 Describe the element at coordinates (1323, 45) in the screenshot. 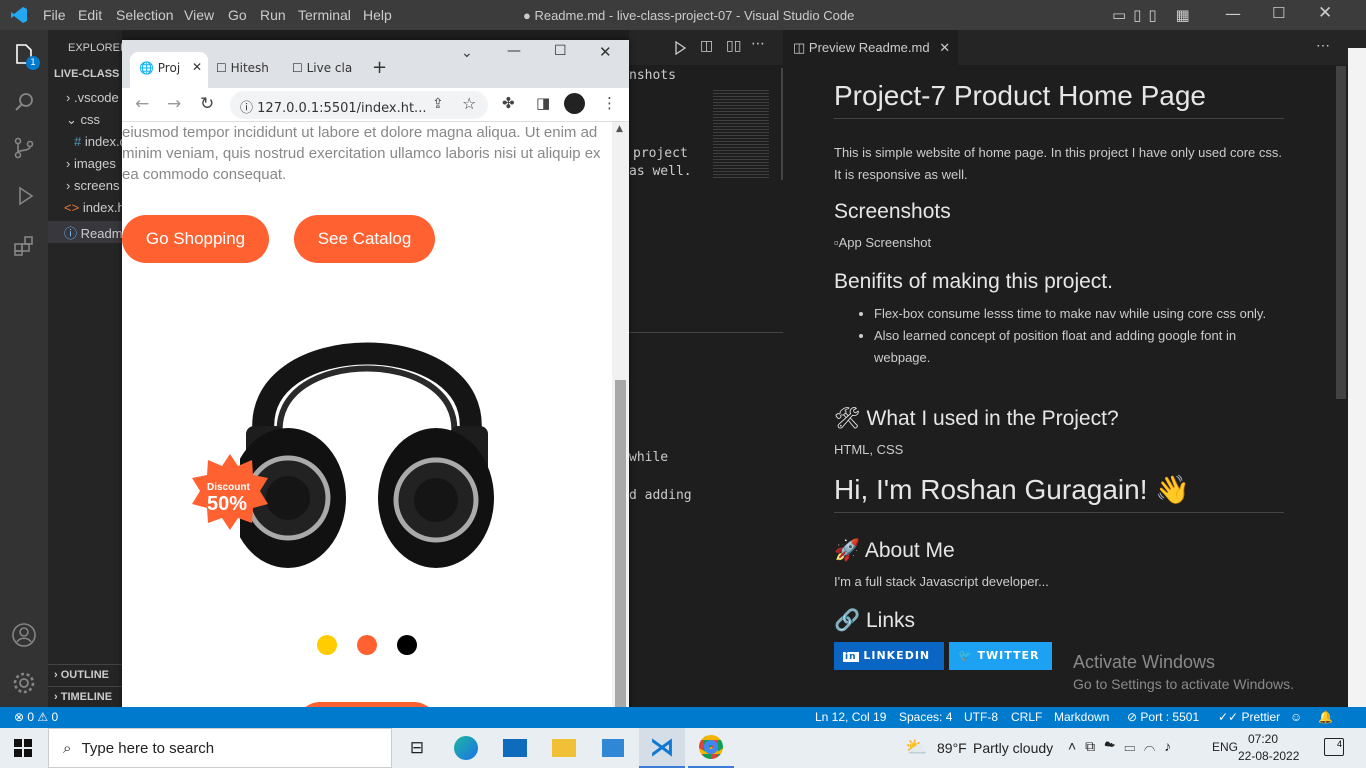

I see `preview-more-icon: ⋯` at that location.